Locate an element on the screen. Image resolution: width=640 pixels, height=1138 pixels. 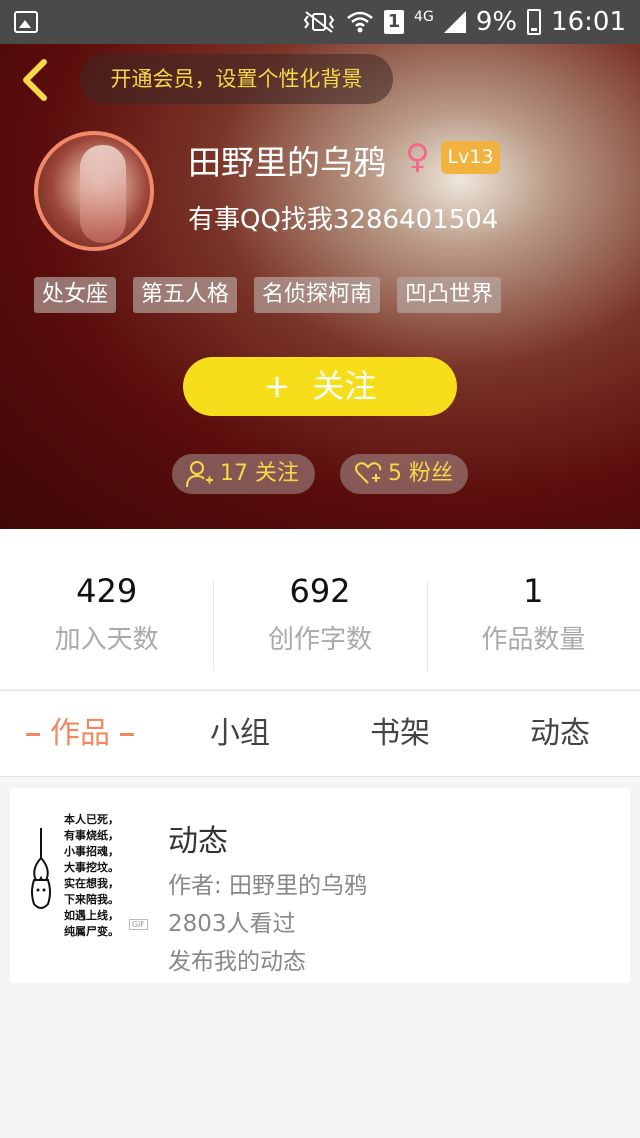
work-title: 动态 is located at coordinates (198, 841).